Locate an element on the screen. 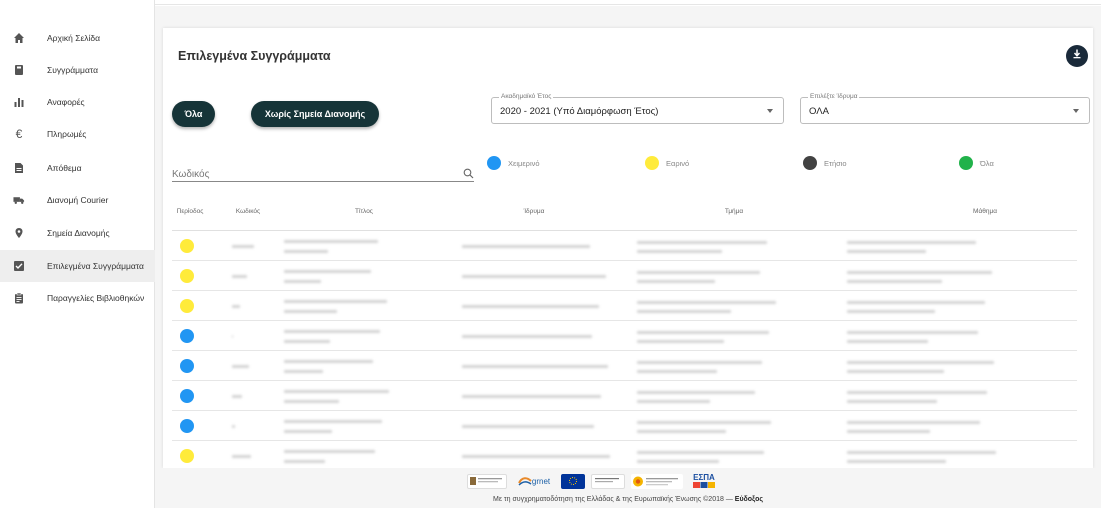  code-search-input is located at coordinates (307, 174).